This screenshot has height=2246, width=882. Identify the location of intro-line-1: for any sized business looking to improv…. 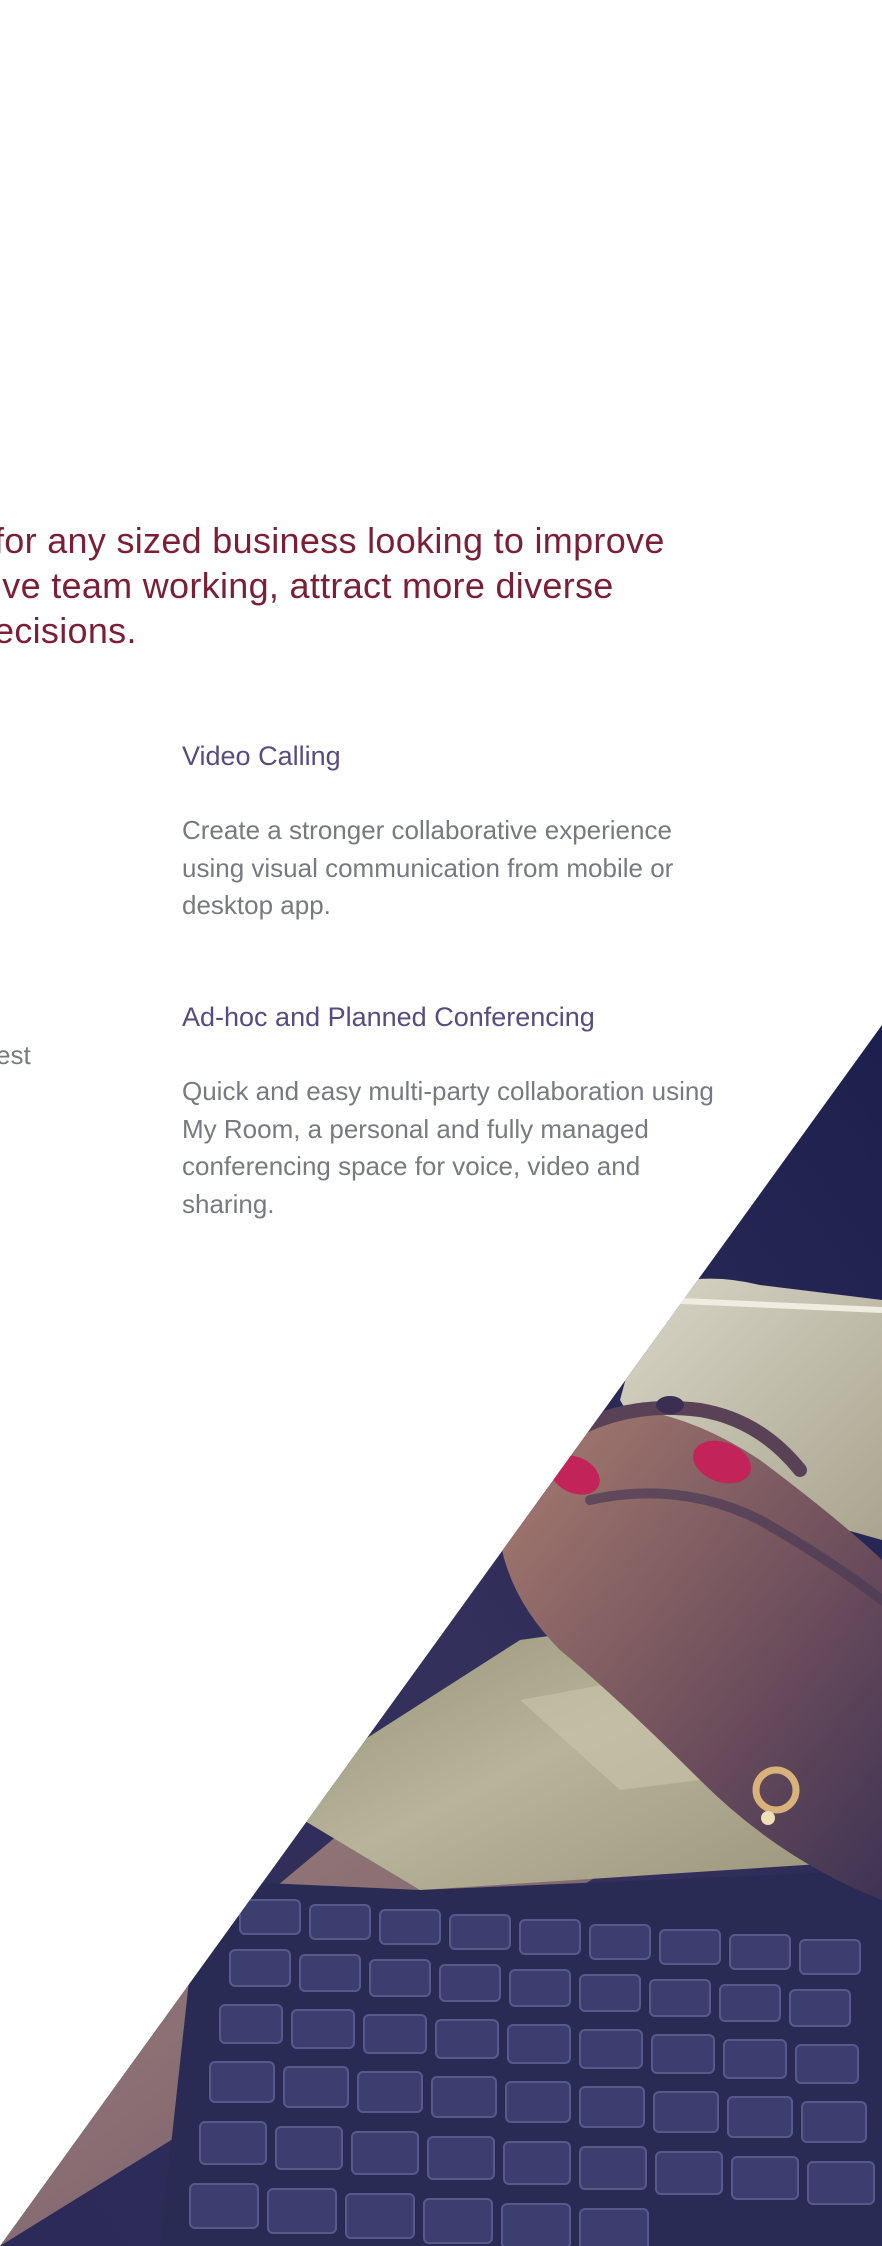
(332, 540).